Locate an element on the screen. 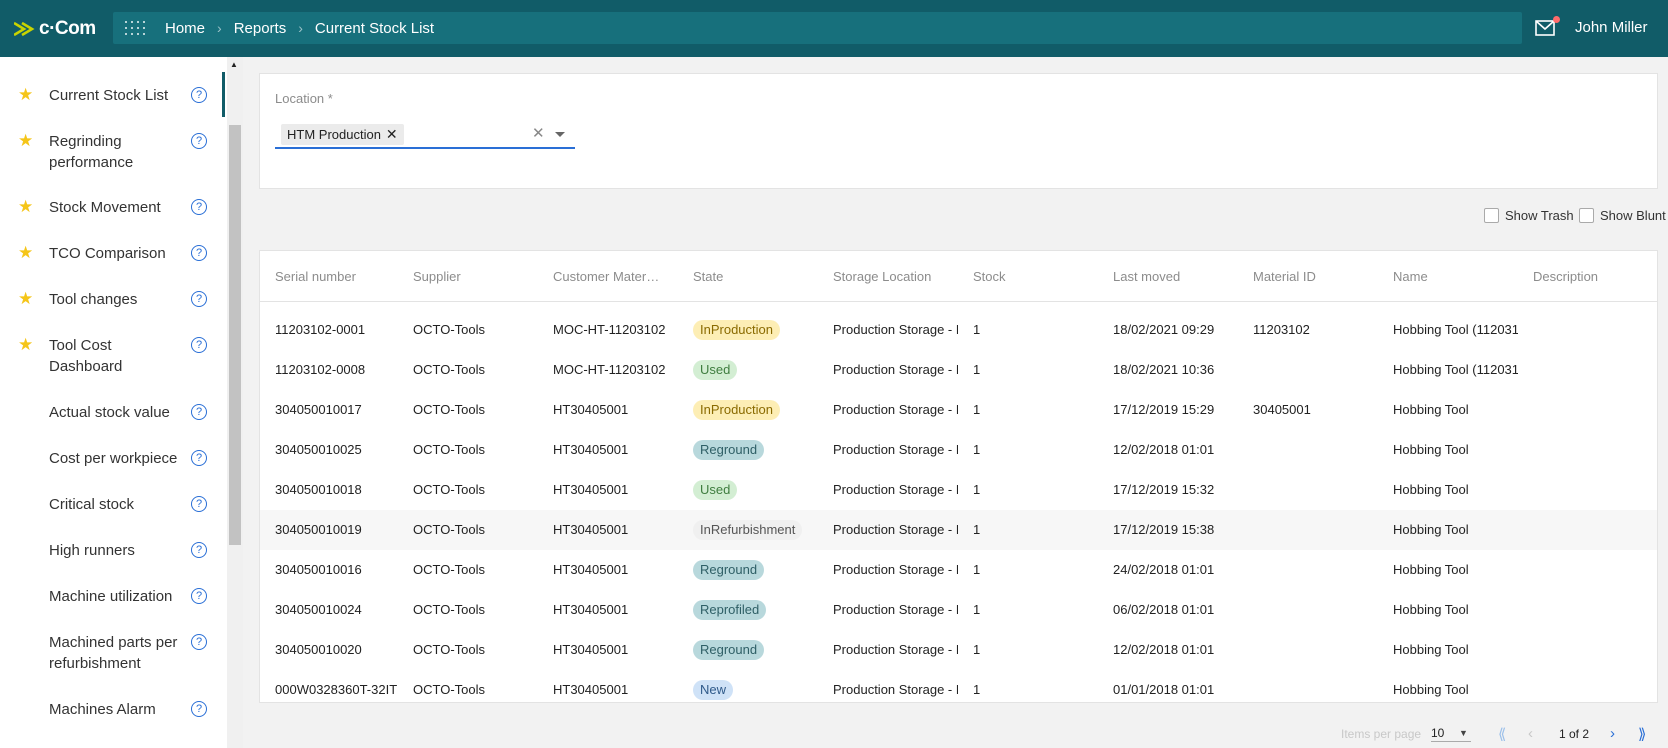 This screenshot has height=748, width=1668. mail-icon is located at coordinates (1545, 28).